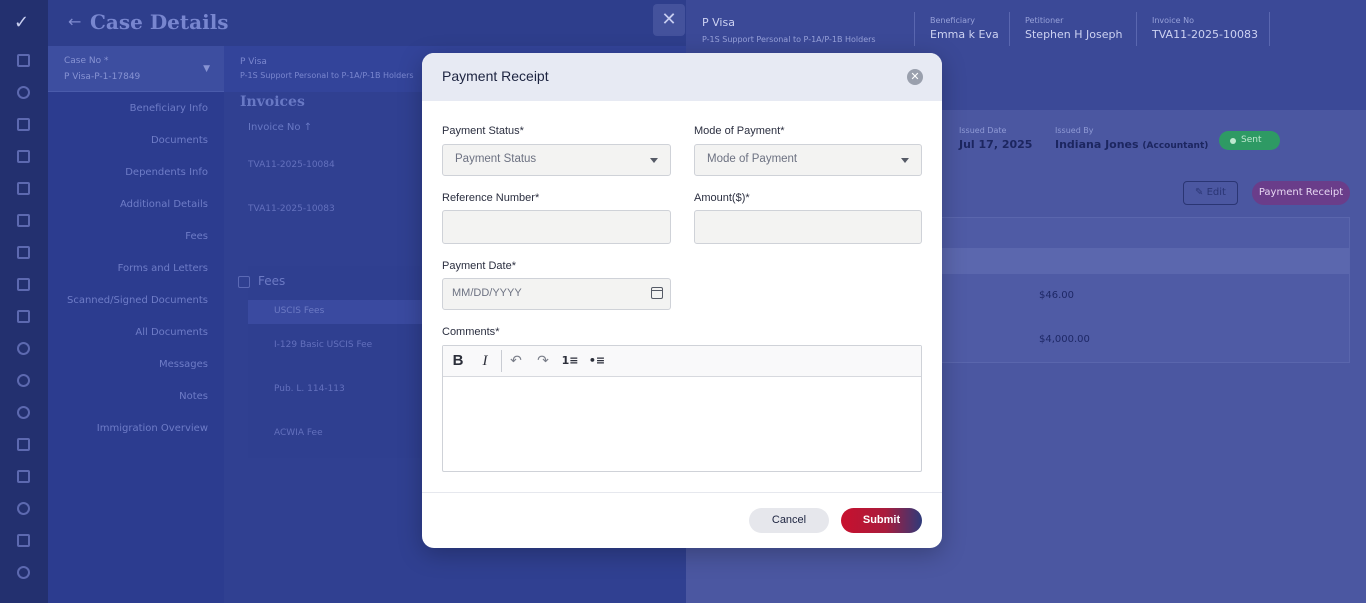 This screenshot has height=603, width=1366. What do you see at coordinates (789, 520) in the screenshot?
I see `cancel-button: Cancel` at bounding box center [789, 520].